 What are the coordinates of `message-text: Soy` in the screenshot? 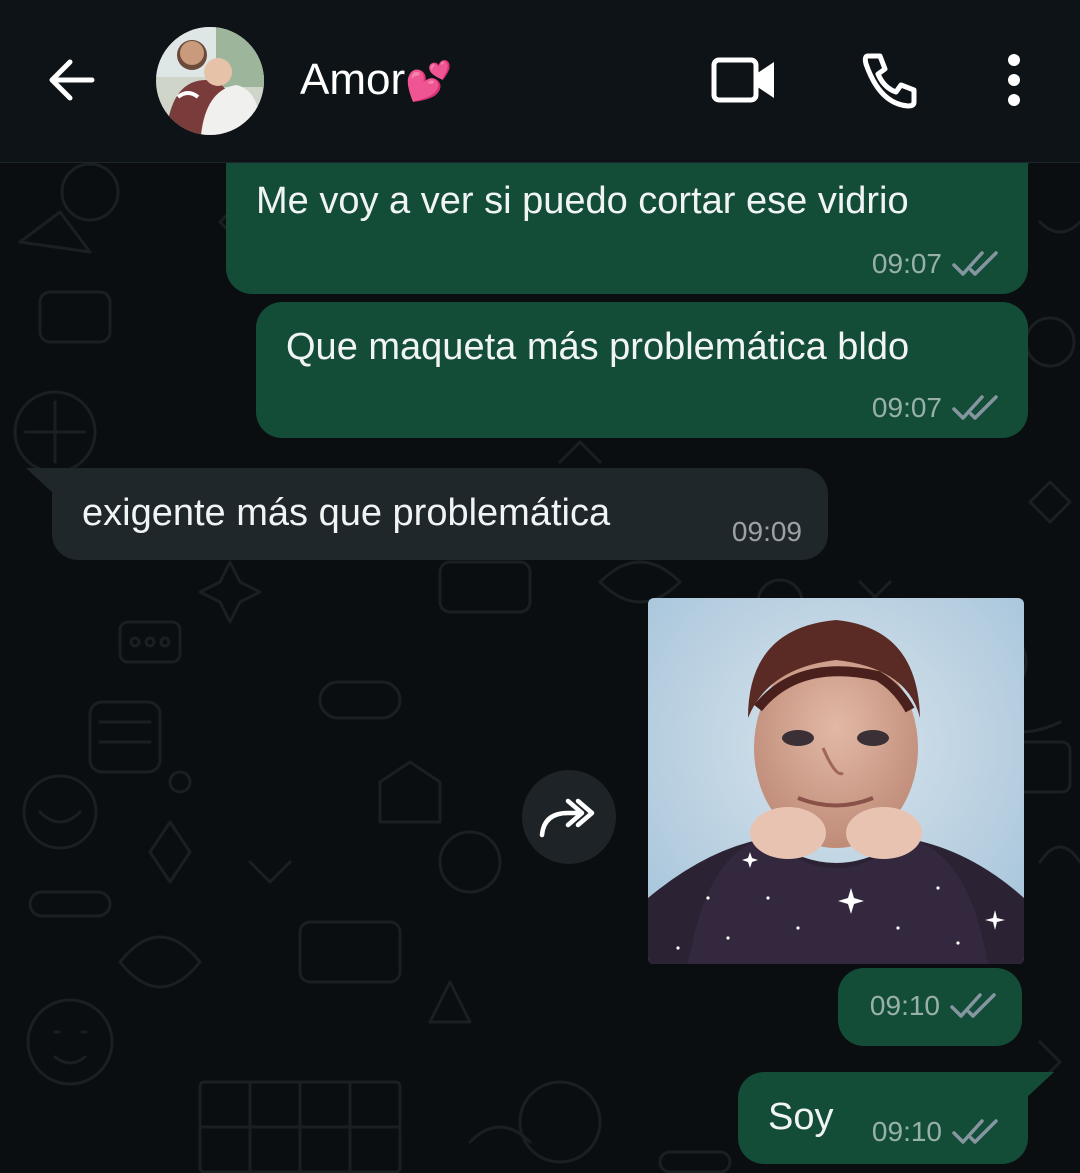 It's located at (801, 1117).